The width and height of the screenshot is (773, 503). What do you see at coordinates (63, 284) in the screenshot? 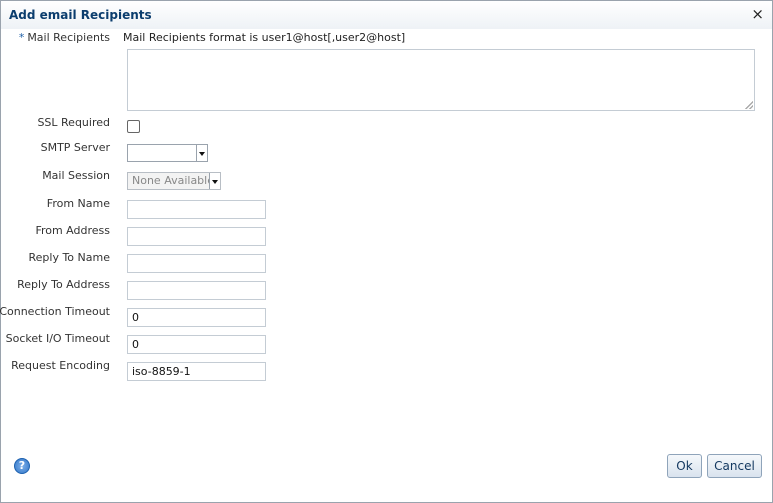
I see `reply-to-address-label: Reply To Address` at bounding box center [63, 284].